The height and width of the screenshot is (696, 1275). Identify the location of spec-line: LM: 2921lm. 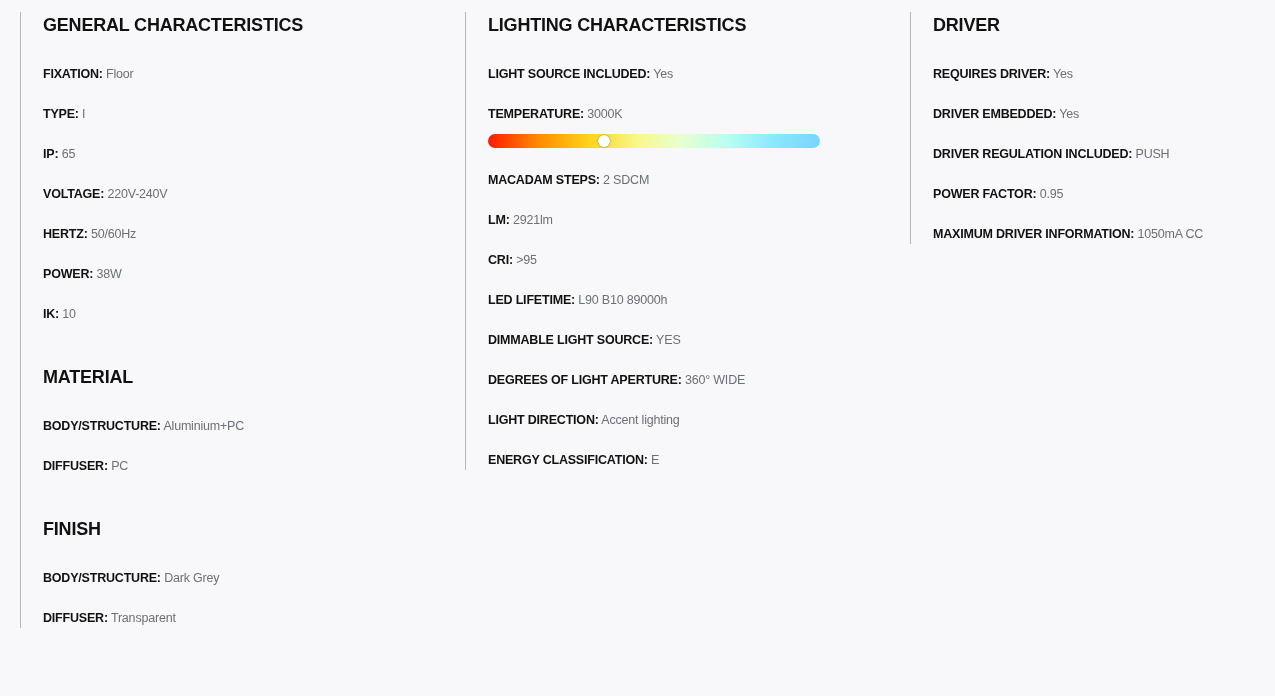
(521, 220).